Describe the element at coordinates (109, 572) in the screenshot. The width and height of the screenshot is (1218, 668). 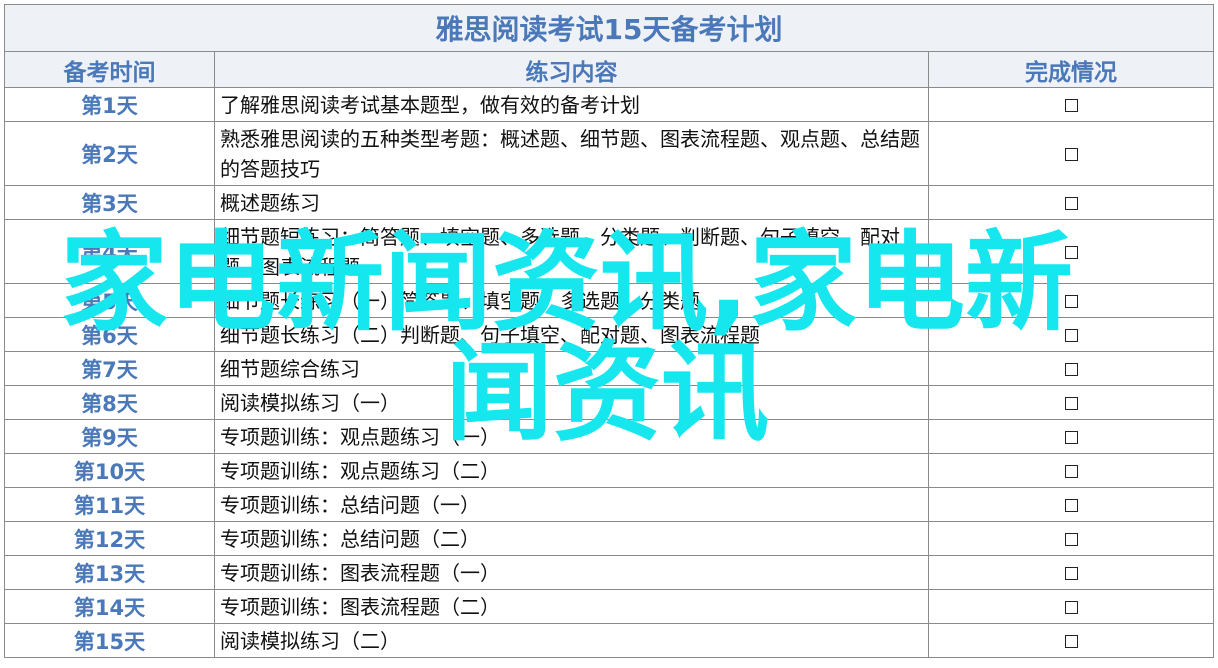
I see `day-cell: 第13天` at that location.